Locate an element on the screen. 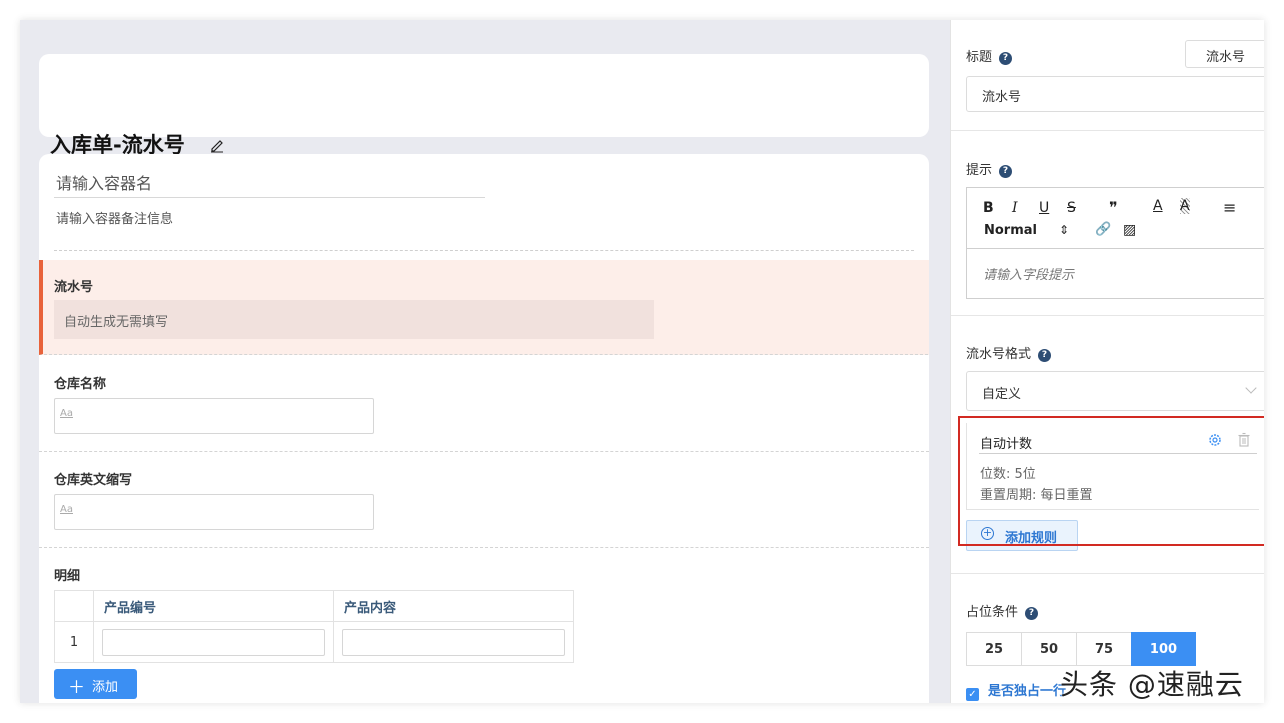 The height and width of the screenshot is (723, 1284). serial-format-select: 自定义 is located at coordinates (1115, 391).